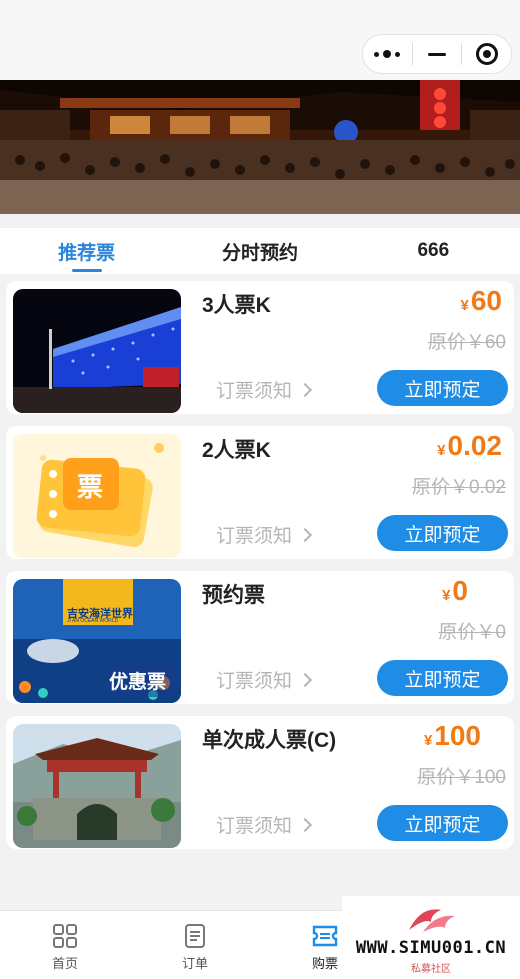 This screenshot has width=520, height=979. What do you see at coordinates (260, 347) in the screenshot?
I see `ticket-card: 3人票K ¥60 原价￥60 订票须知 立即预定` at bounding box center [260, 347].